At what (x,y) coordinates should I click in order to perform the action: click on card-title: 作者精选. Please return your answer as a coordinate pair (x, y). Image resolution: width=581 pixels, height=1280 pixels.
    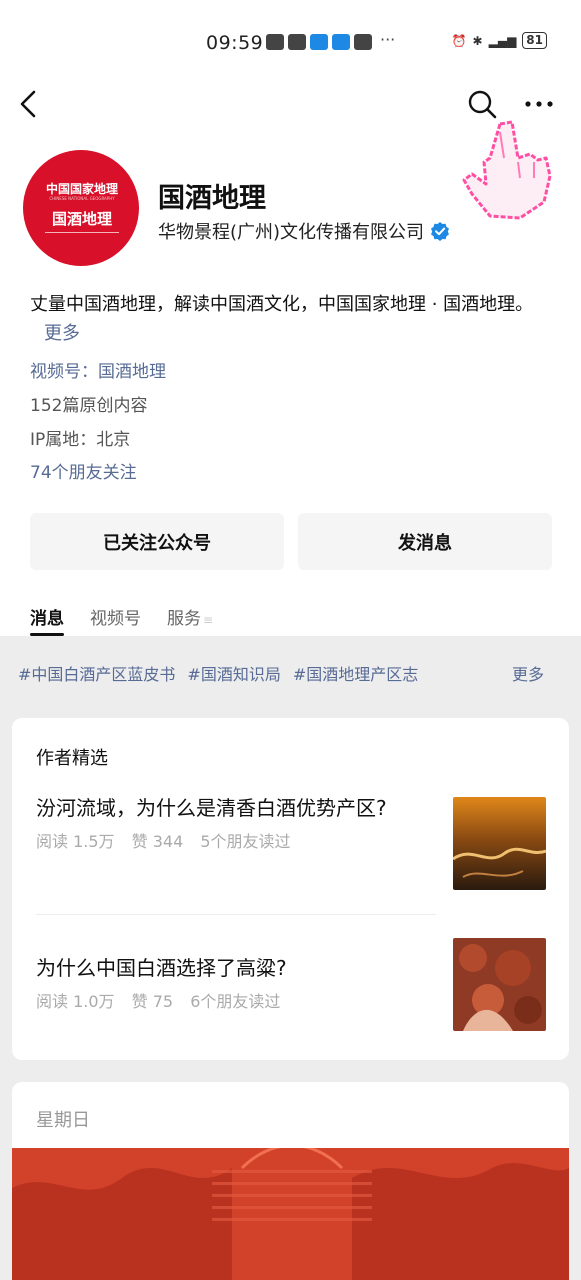
    Looking at the image, I should click on (72, 758).